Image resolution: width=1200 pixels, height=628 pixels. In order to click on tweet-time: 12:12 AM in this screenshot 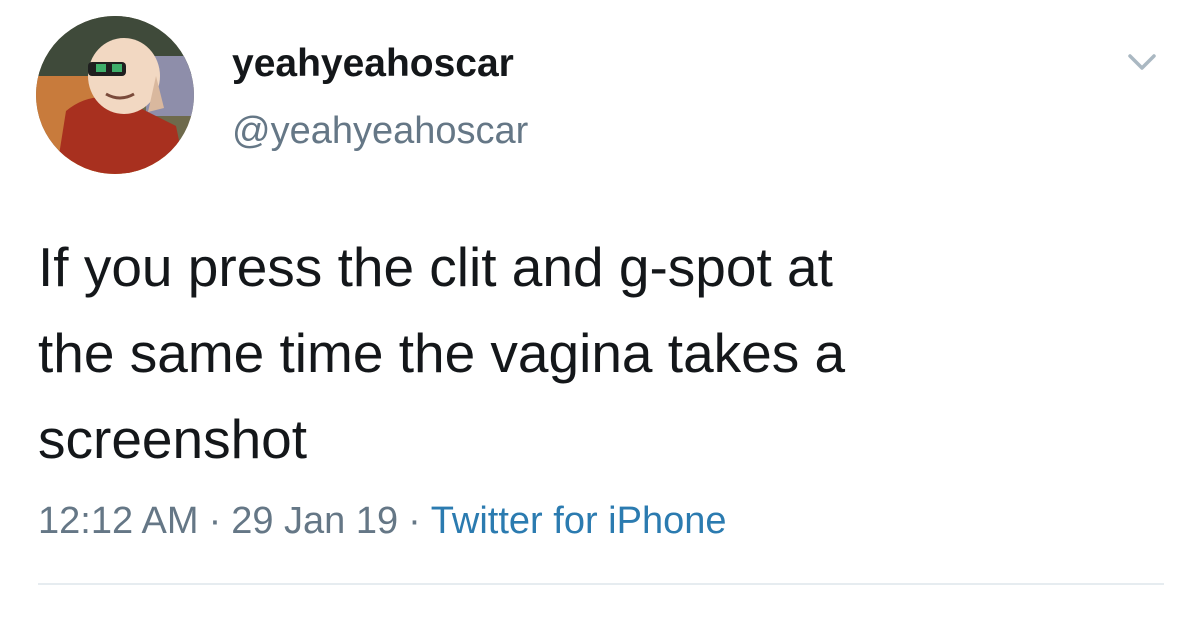, I will do `click(118, 521)`.